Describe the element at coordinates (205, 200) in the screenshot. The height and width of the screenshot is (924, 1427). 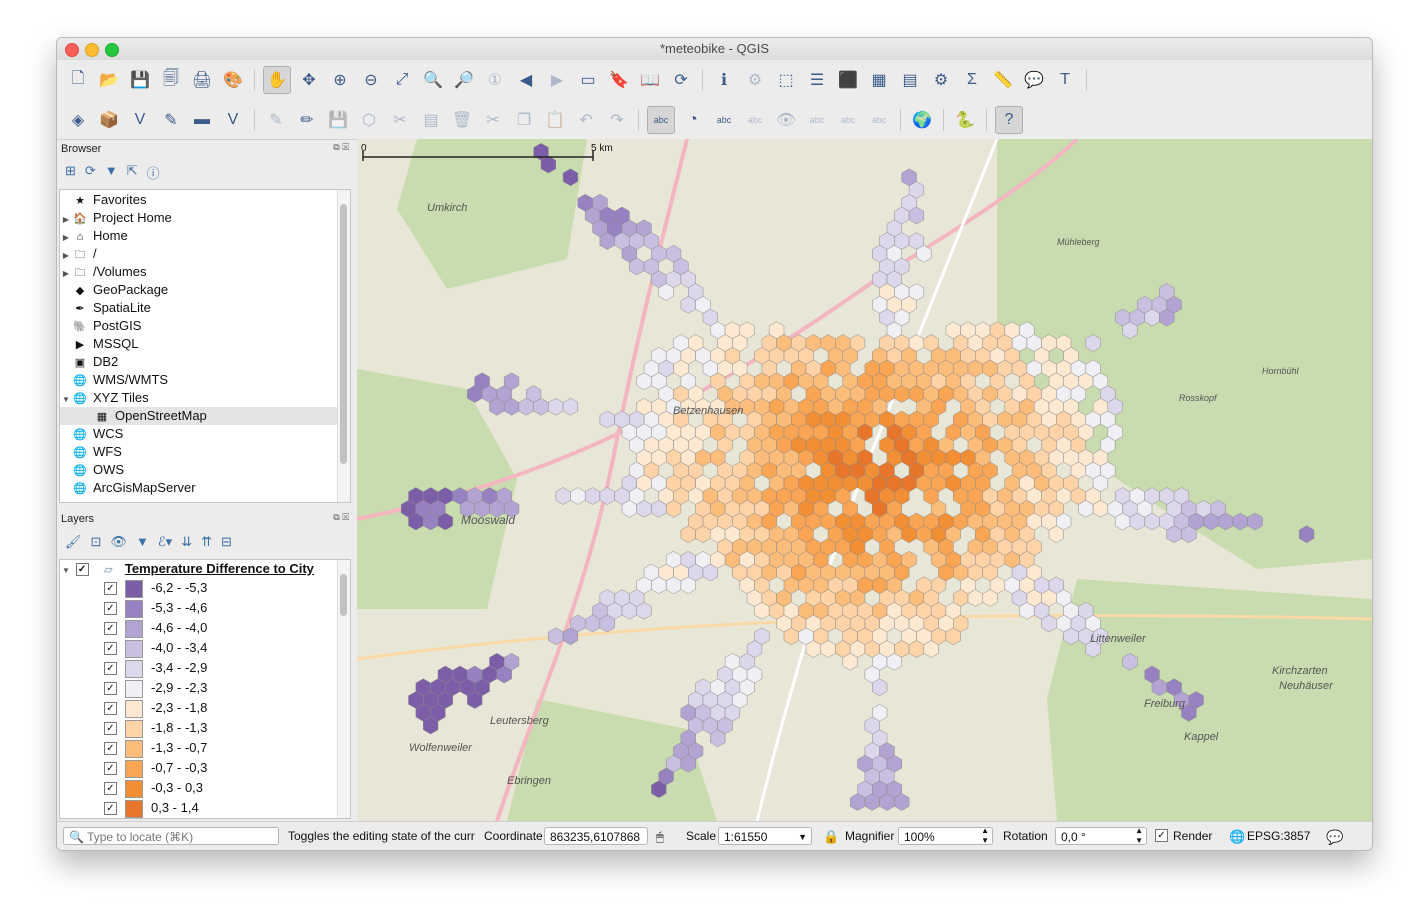
I see `browser-item: ★ Favorites` at that location.